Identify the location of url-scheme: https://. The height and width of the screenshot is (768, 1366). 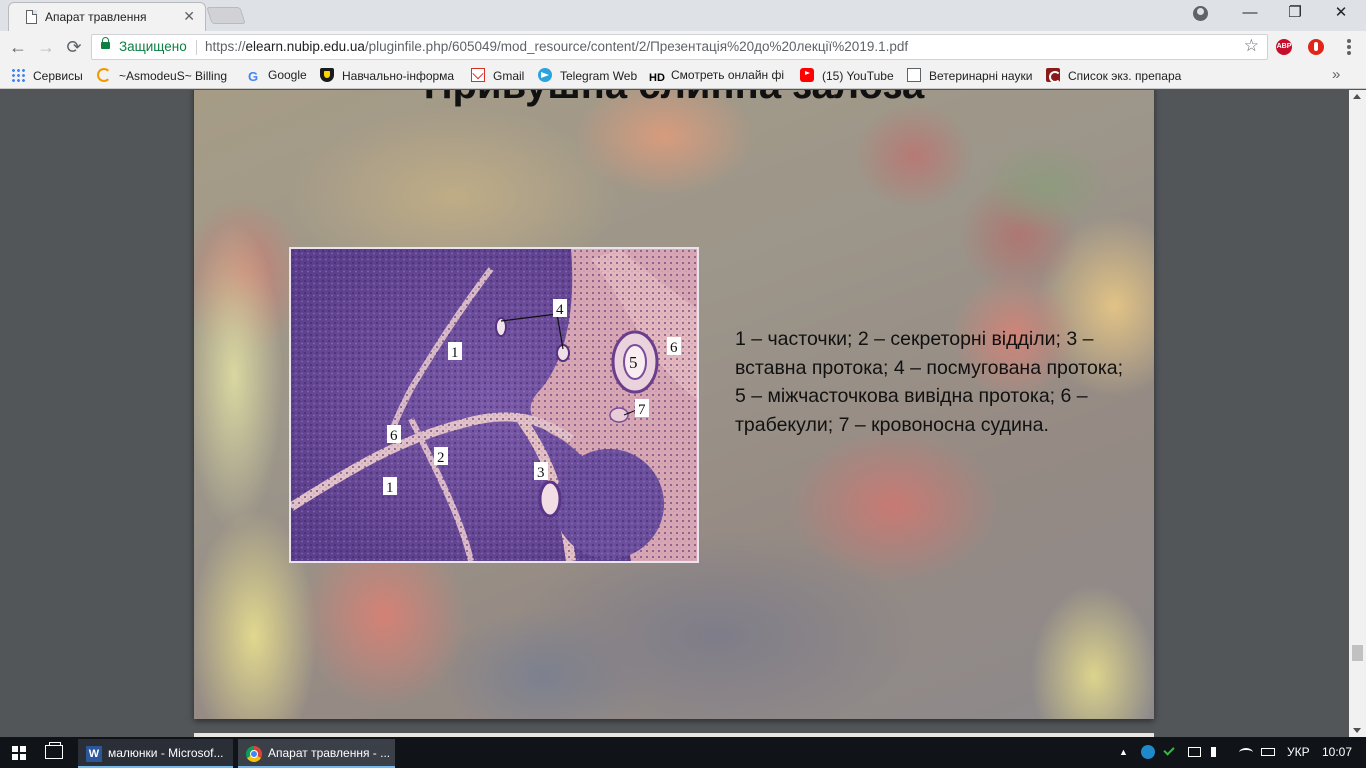
(225, 46).